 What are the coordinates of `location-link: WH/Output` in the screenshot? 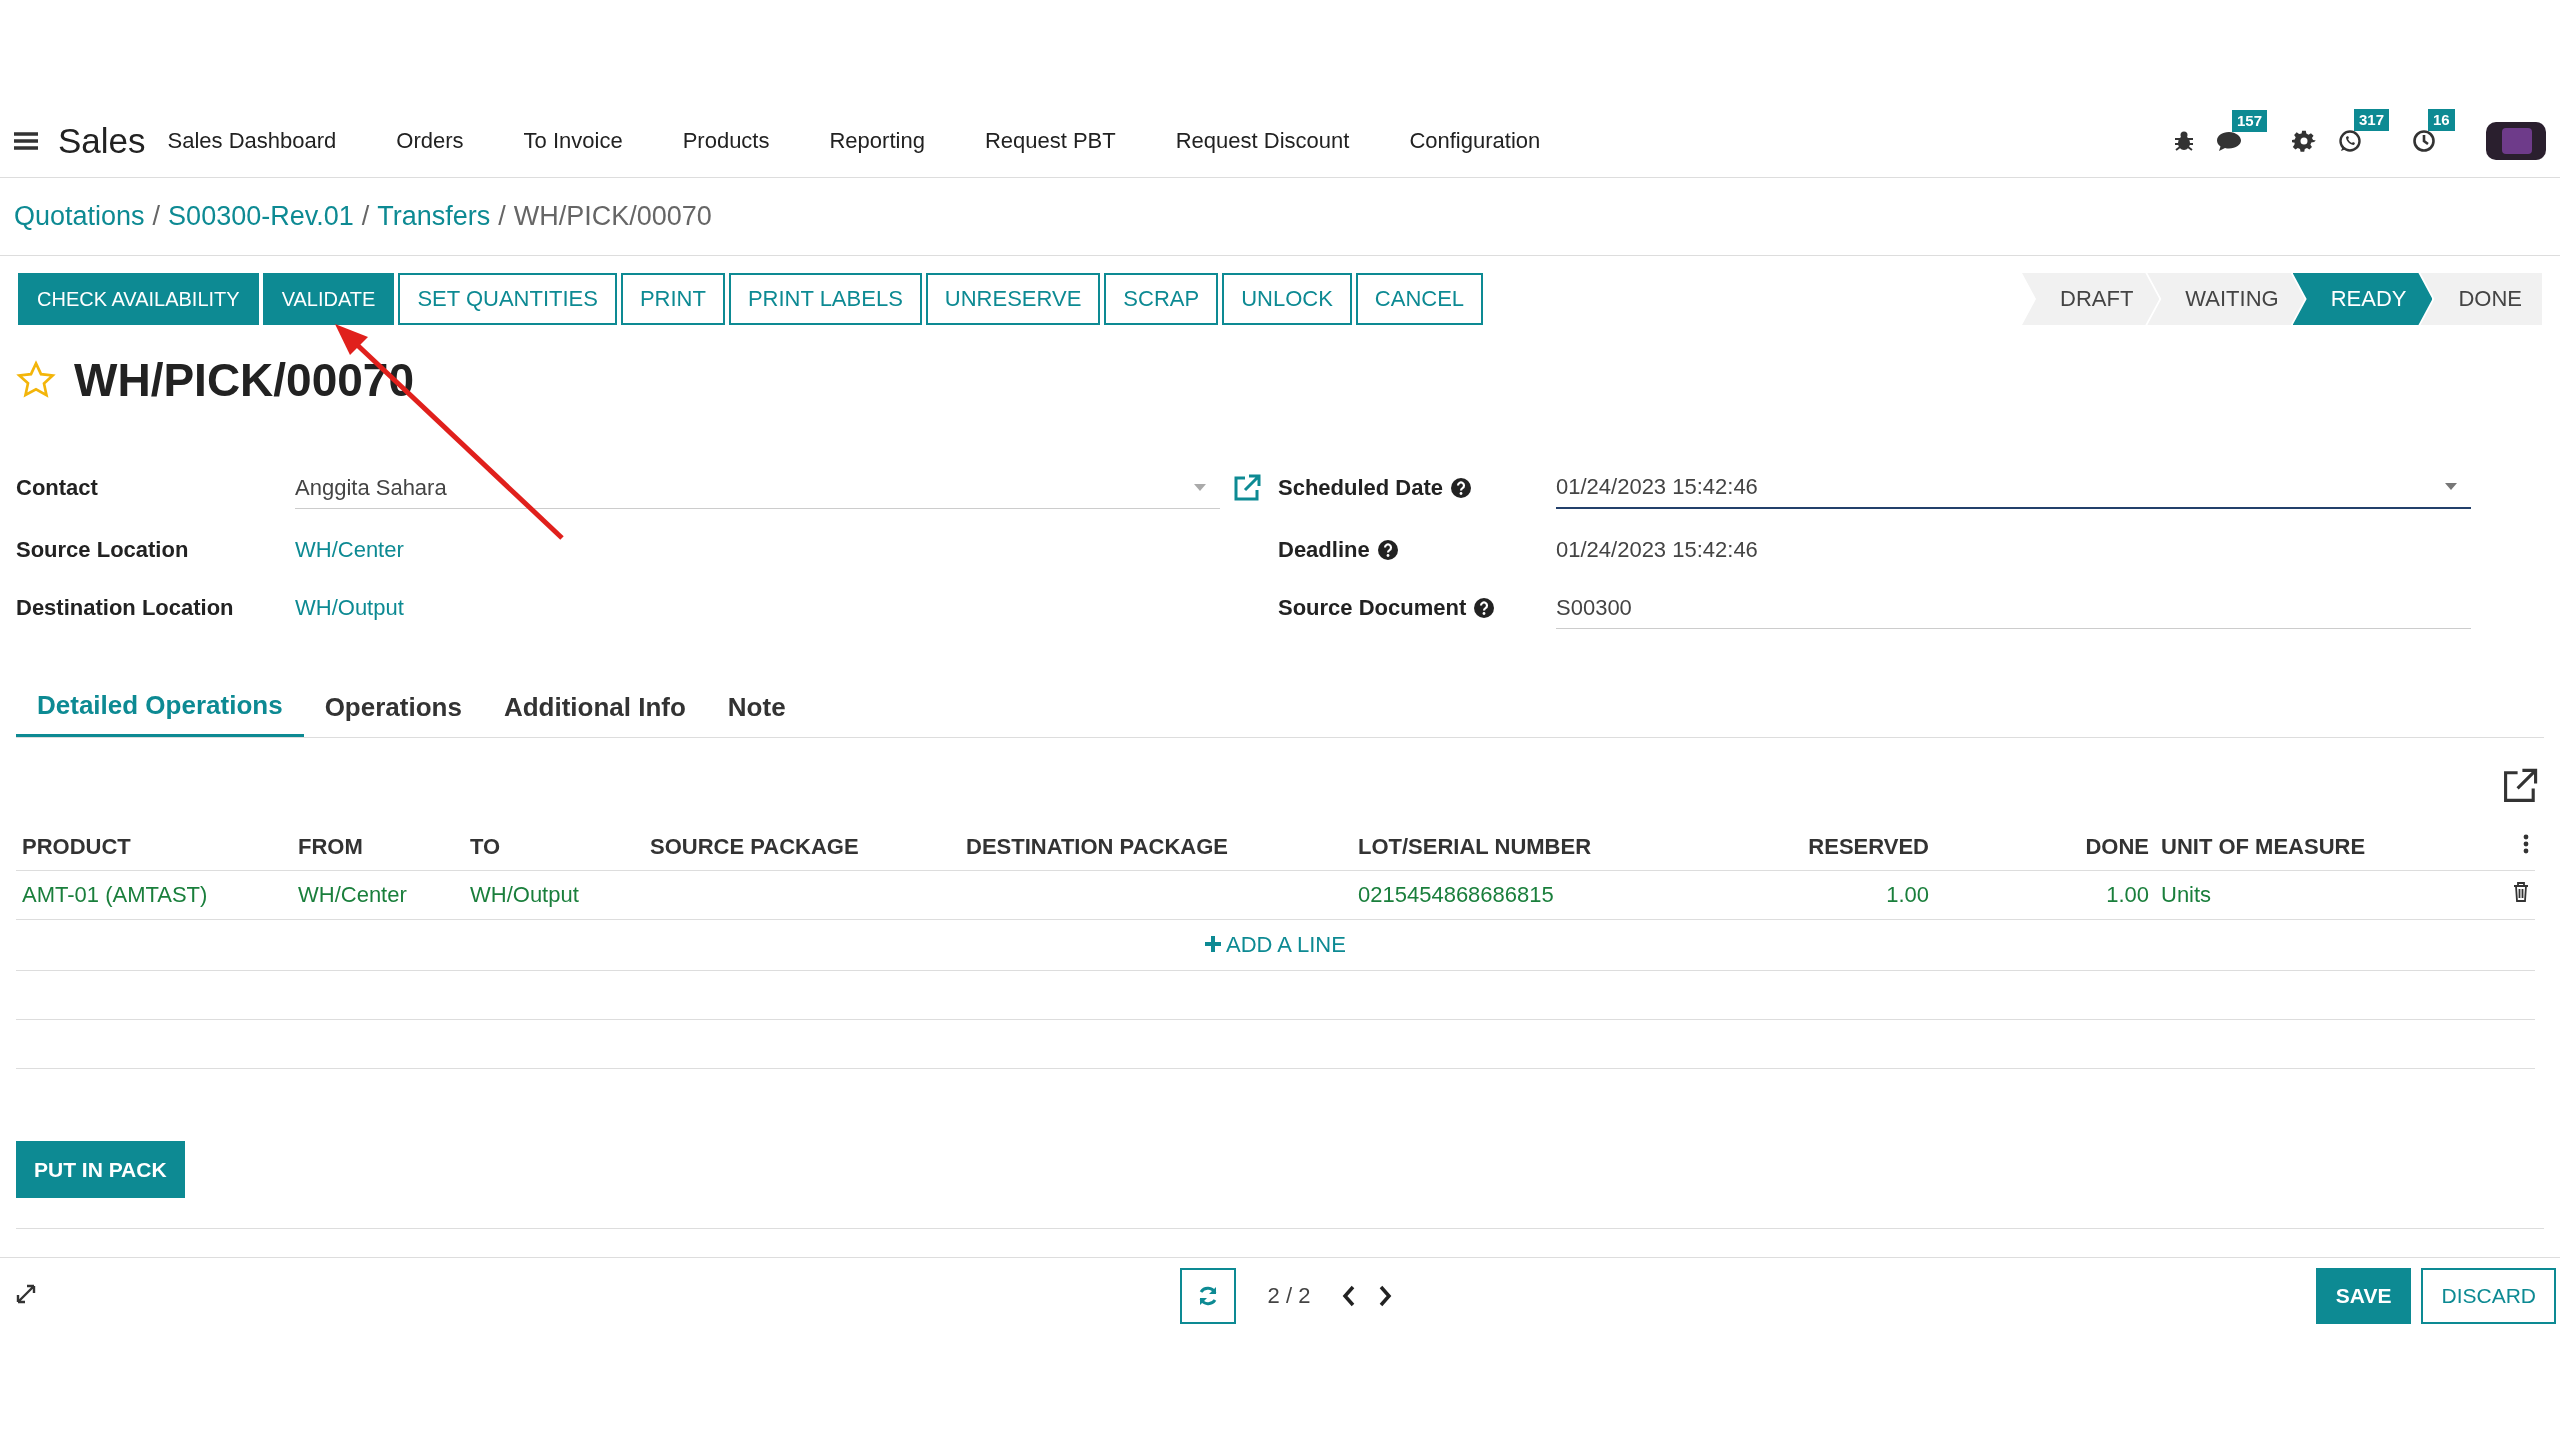 It's located at (349, 608).